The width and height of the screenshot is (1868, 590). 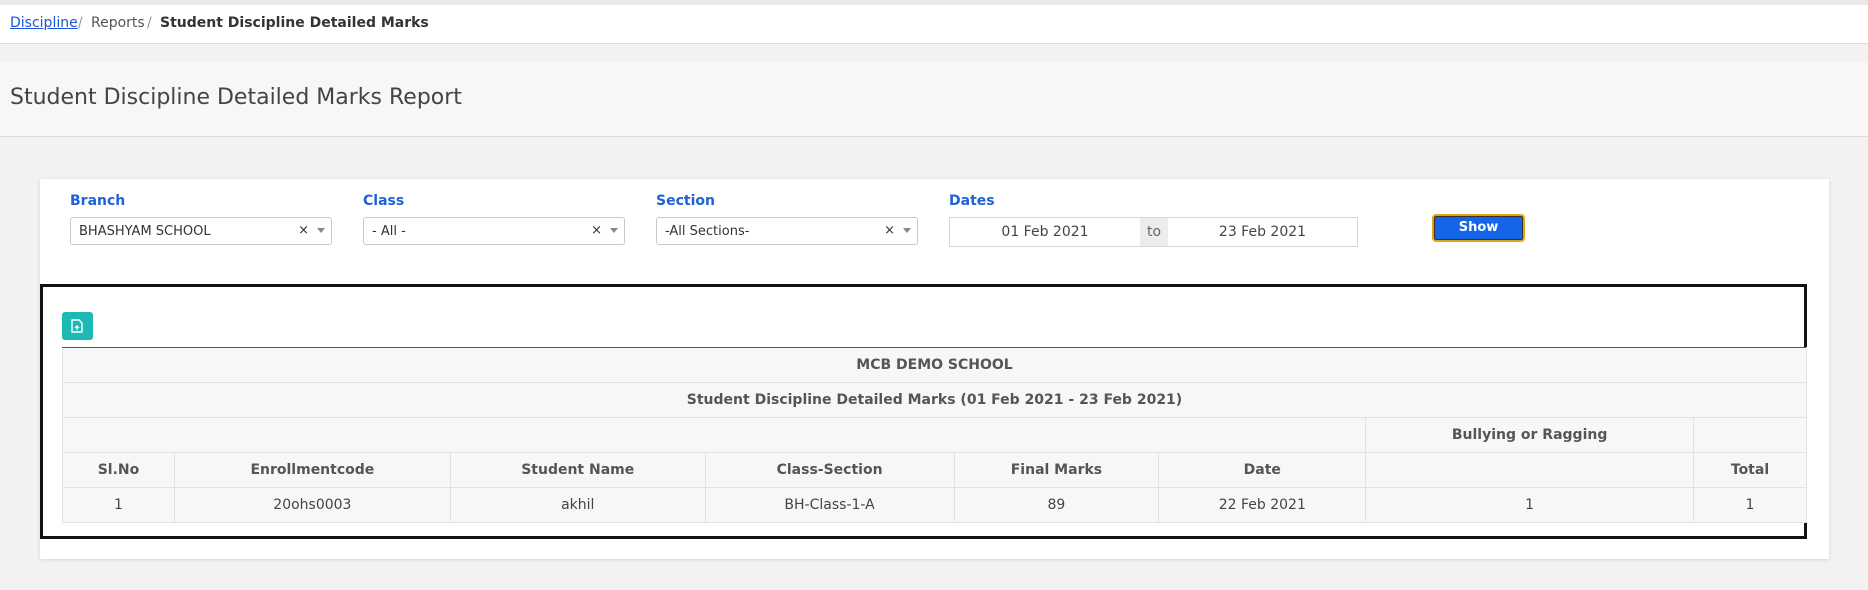 What do you see at coordinates (236, 97) in the screenshot?
I see `page-title: Student Discipline Detailed Marks Report` at bounding box center [236, 97].